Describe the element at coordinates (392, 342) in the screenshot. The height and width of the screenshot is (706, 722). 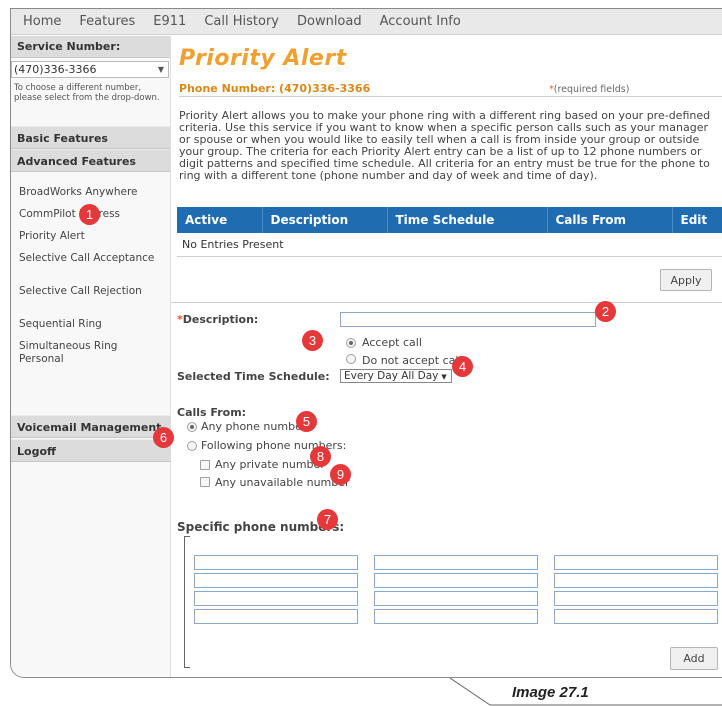
I see `accept-call-label: Accept call` at that location.